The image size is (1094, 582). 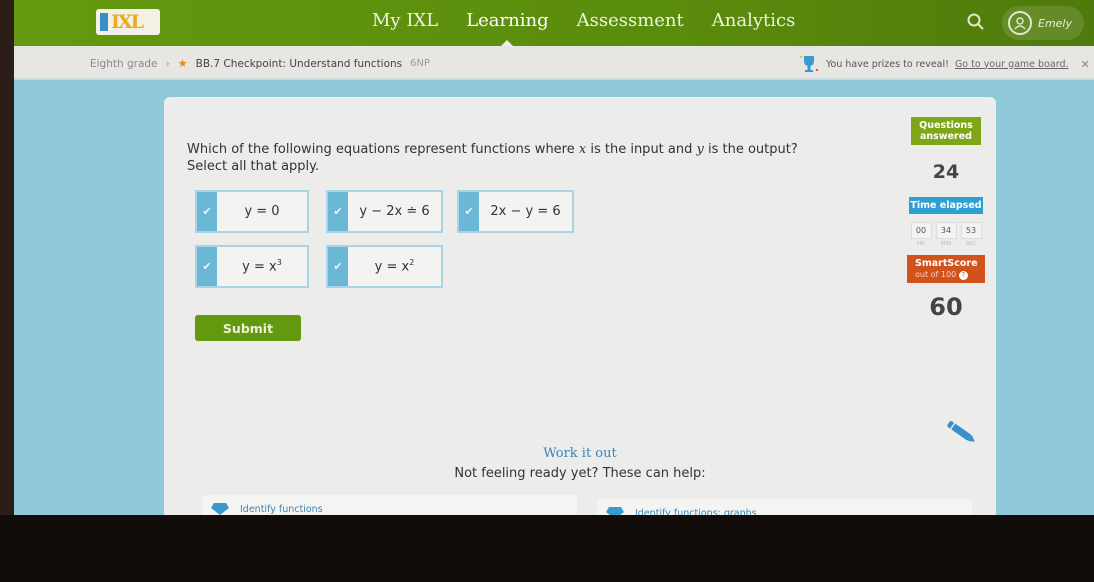 I want to click on option-label: 2x − y = 6, so click(x=525, y=211).